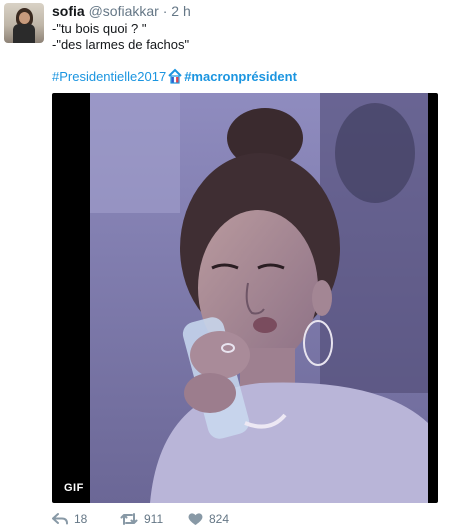 Image resolution: width=473 pixels, height=531 pixels. What do you see at coordinates (262, 521) in the screenshot?
I see `tweet-actions: 18 911 824` at bounding box center [262, 521].